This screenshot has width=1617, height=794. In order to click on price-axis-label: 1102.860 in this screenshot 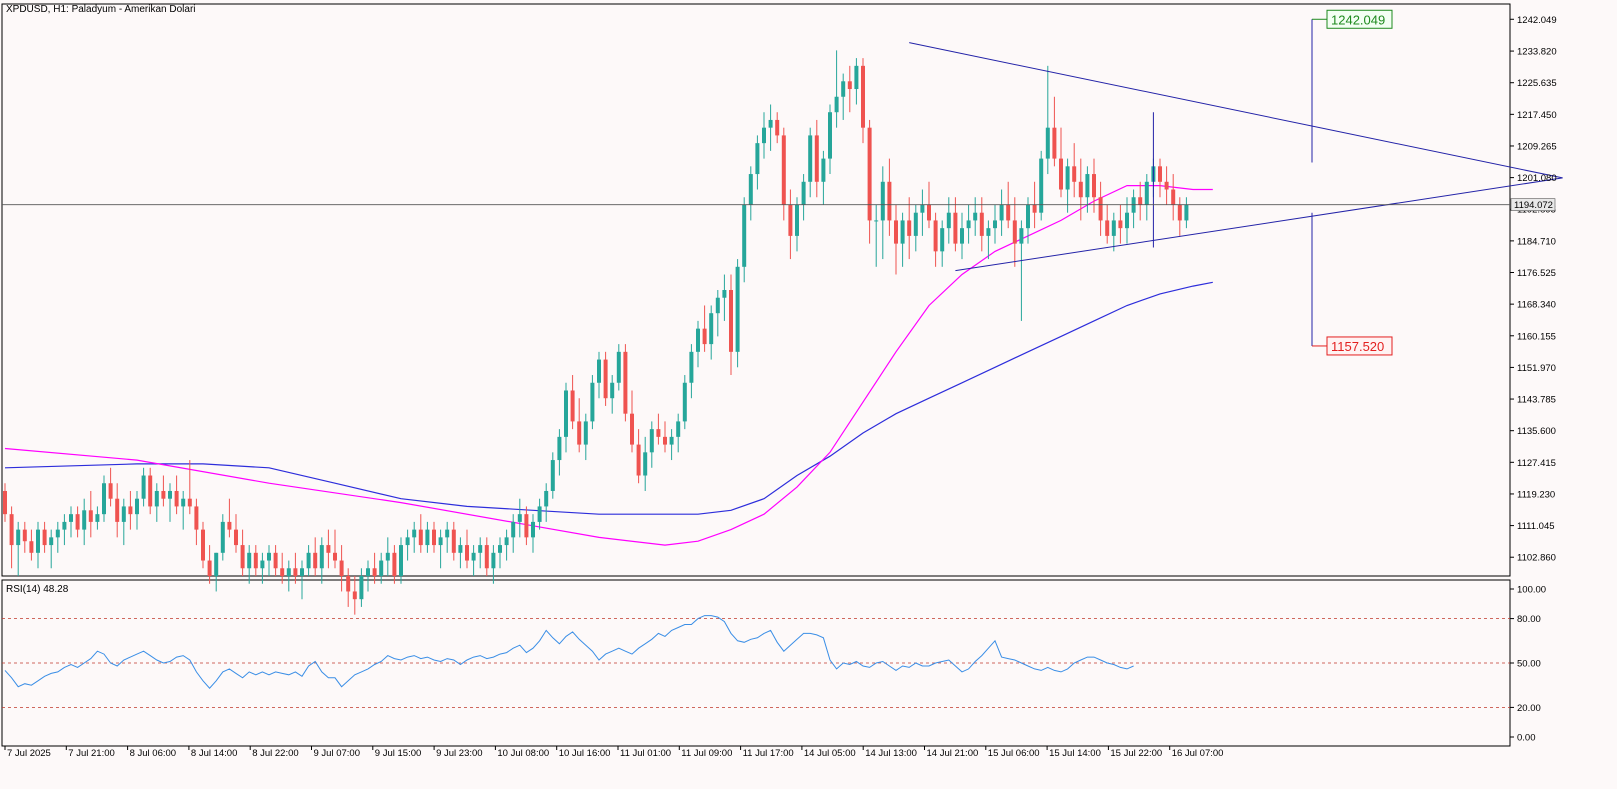, I will do `click(1536, 558)`.